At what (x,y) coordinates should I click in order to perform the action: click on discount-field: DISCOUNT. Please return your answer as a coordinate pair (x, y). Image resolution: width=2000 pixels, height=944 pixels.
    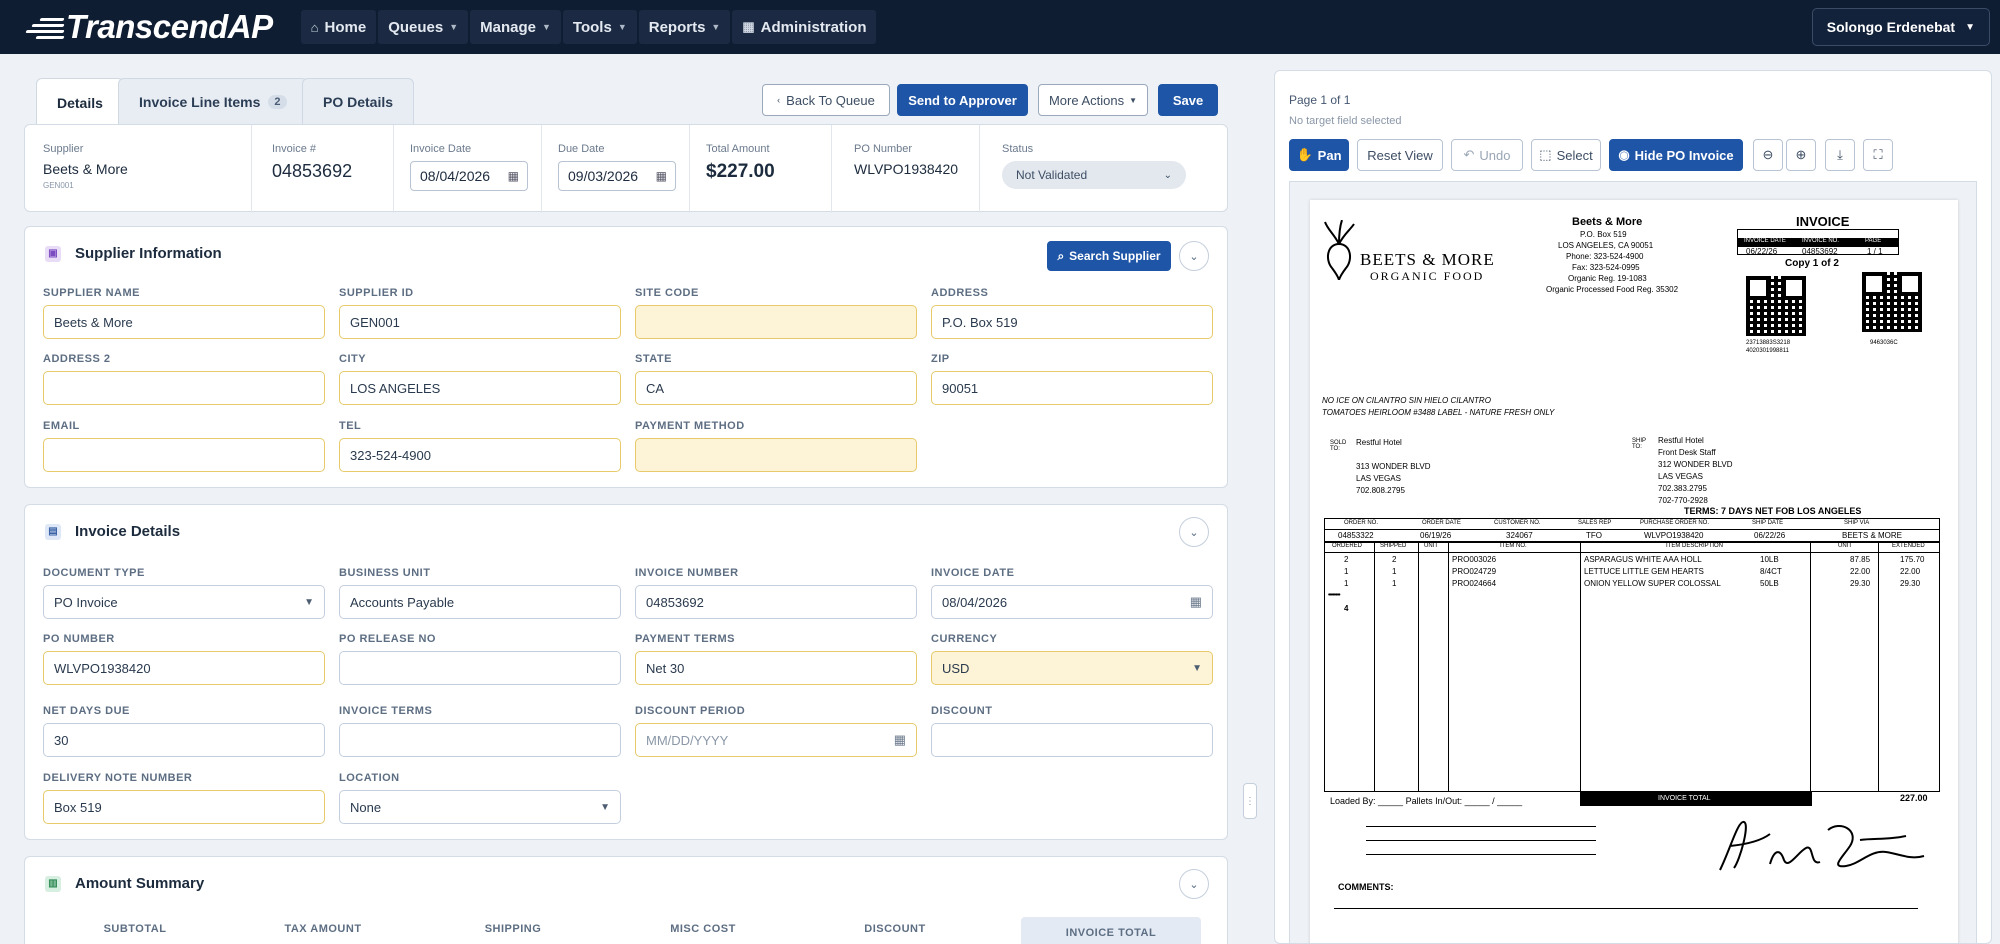
    Looking at the image, I should click on (1072, 731).